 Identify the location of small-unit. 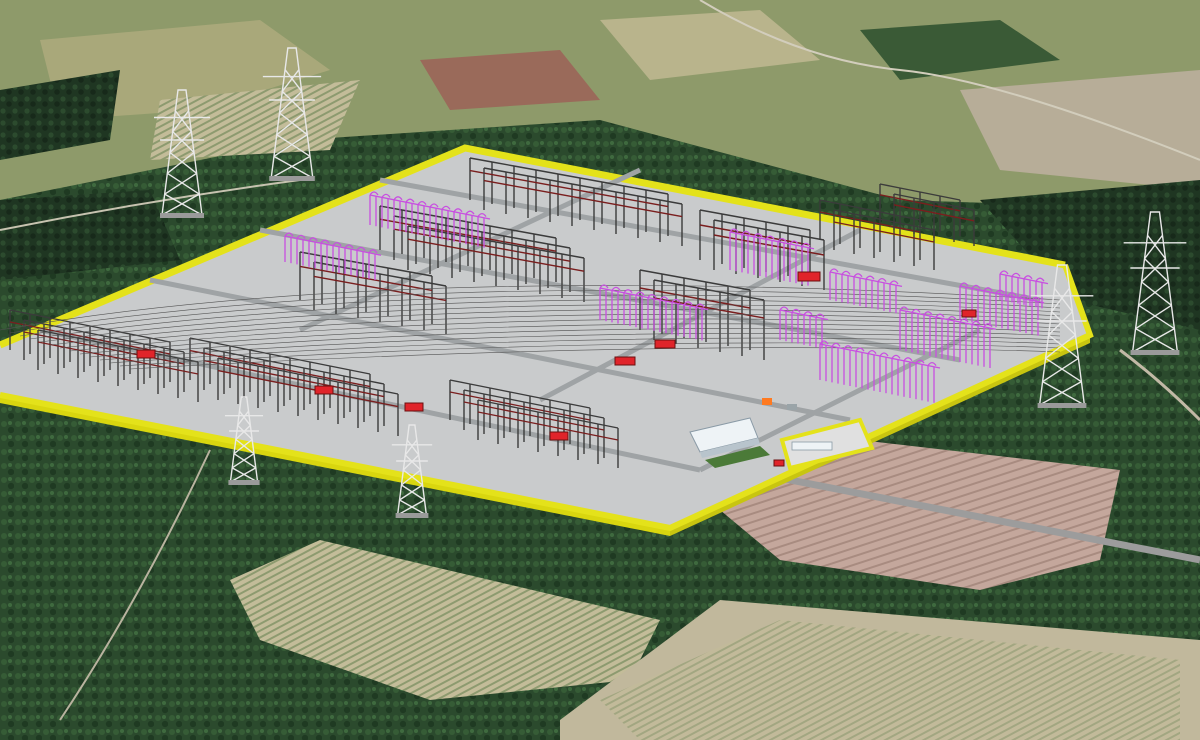
(792, 407).